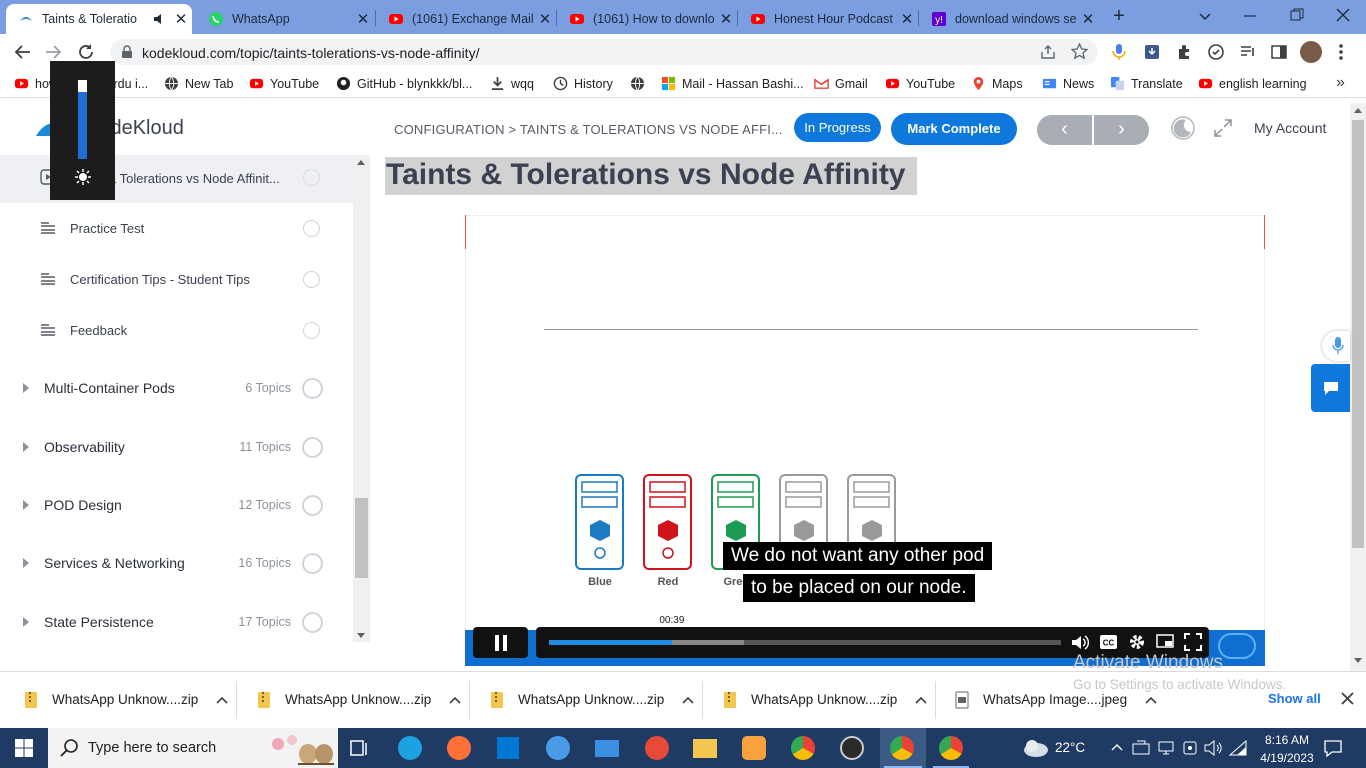  What do you see at coordinates (1341, 52) in the screenshot?
I see `browser-menu-icon` at bounding box center [1341, 52].